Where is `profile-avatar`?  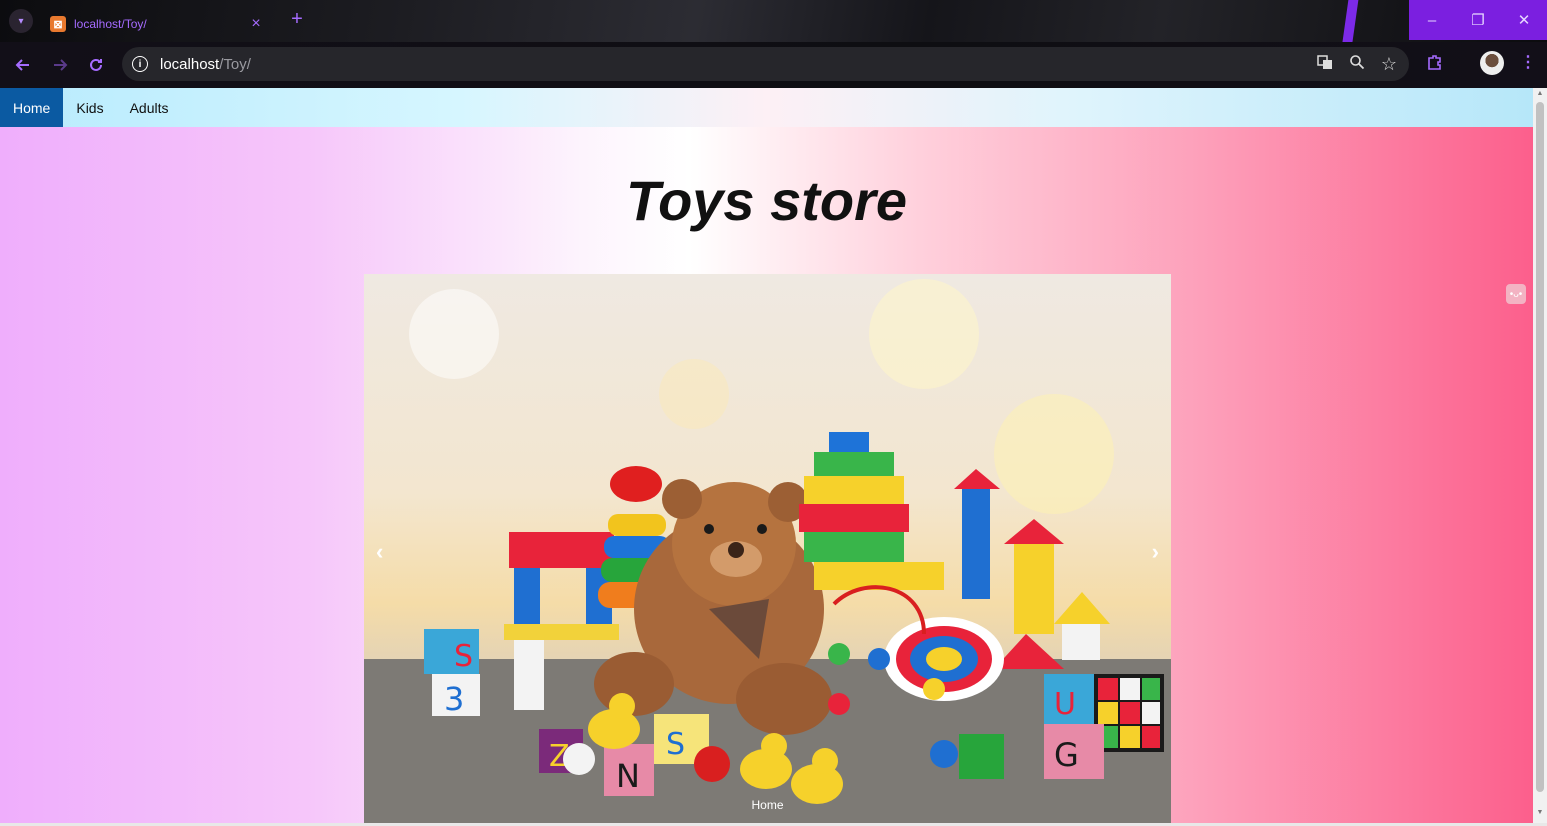
profile-avatar is located at coordinates (1492, 63).